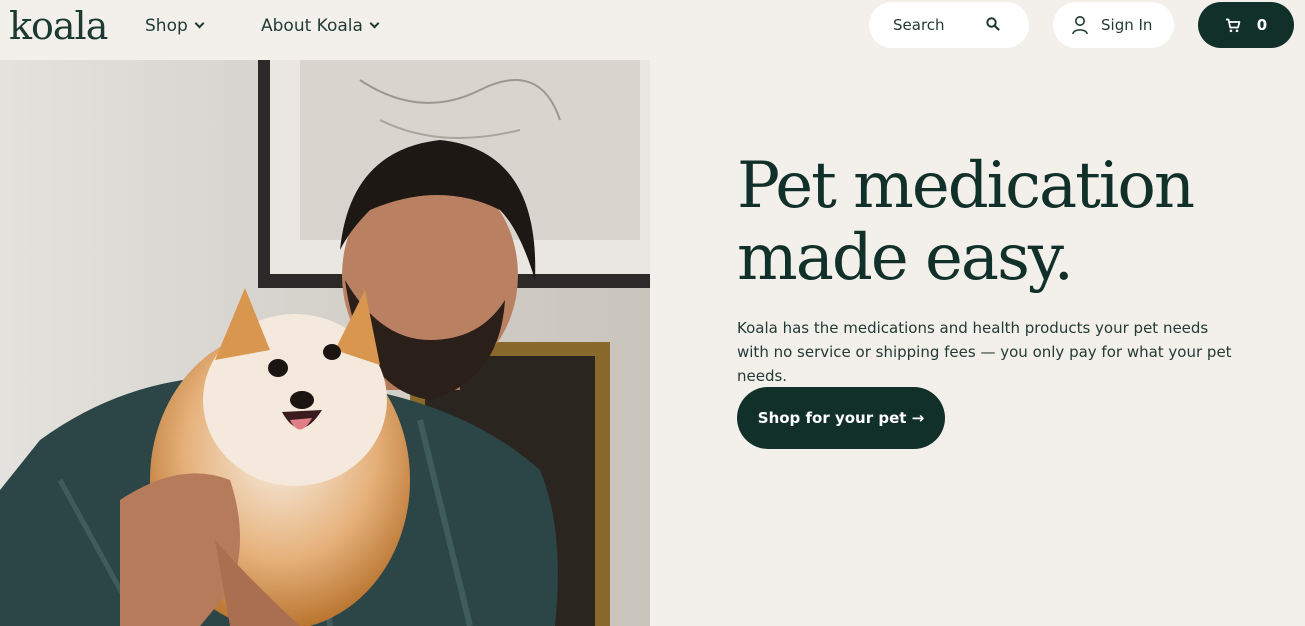  I want to click on nav-shop: Shop, so click(175, 26).